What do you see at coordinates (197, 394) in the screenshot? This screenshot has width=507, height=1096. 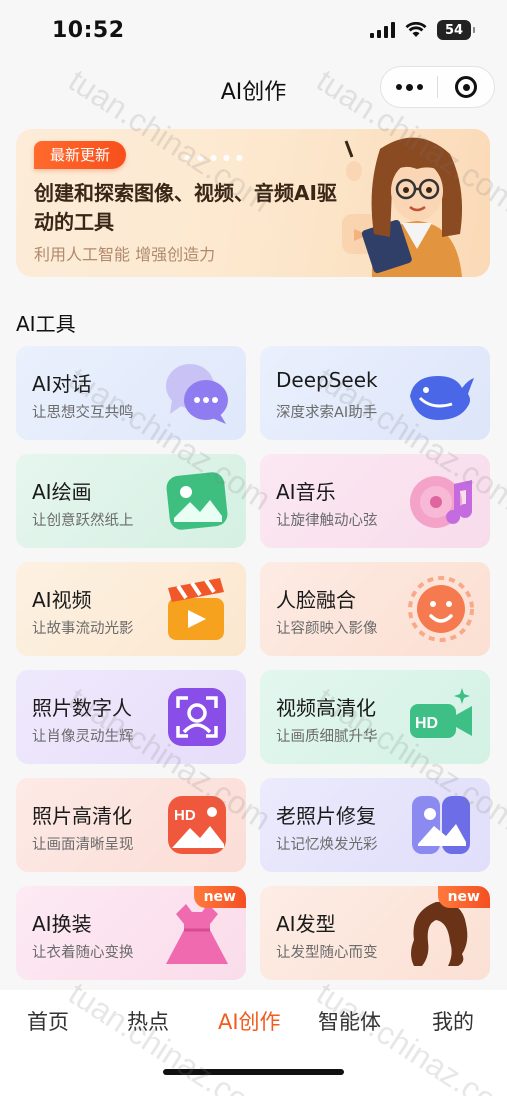 I see `chat-bubbles-icon` at bounding box center [197, 394].